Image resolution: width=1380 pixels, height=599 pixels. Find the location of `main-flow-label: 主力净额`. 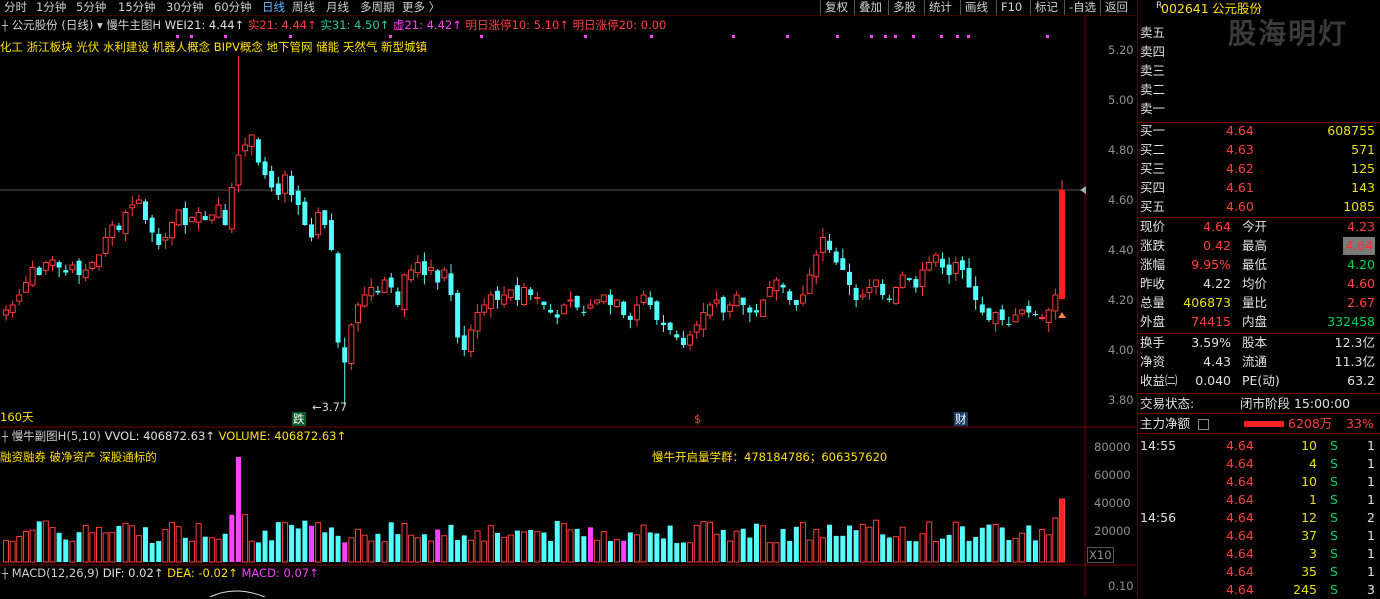

main-flow-label: 主力净额 is located at coordinates (1165, 423).